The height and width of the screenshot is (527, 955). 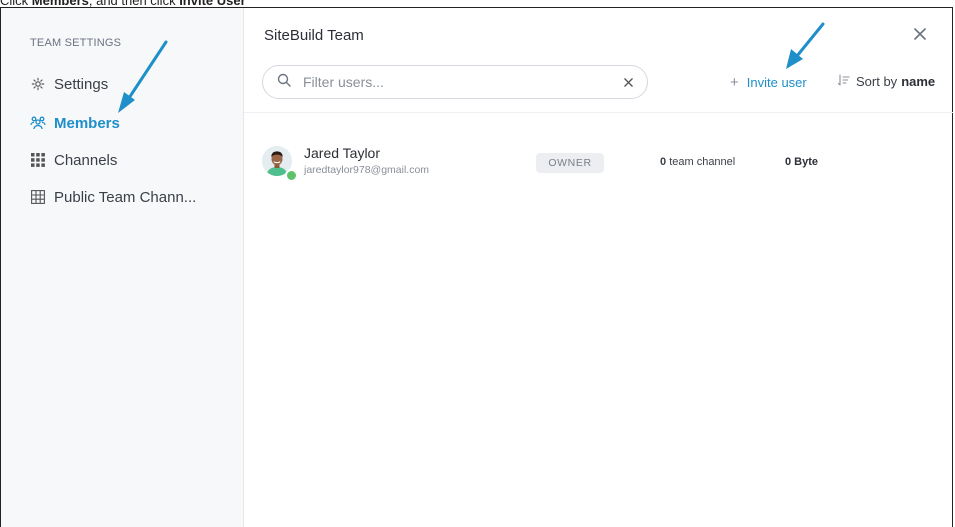 I want to click on gear-icon, so click(x=38, y=84).